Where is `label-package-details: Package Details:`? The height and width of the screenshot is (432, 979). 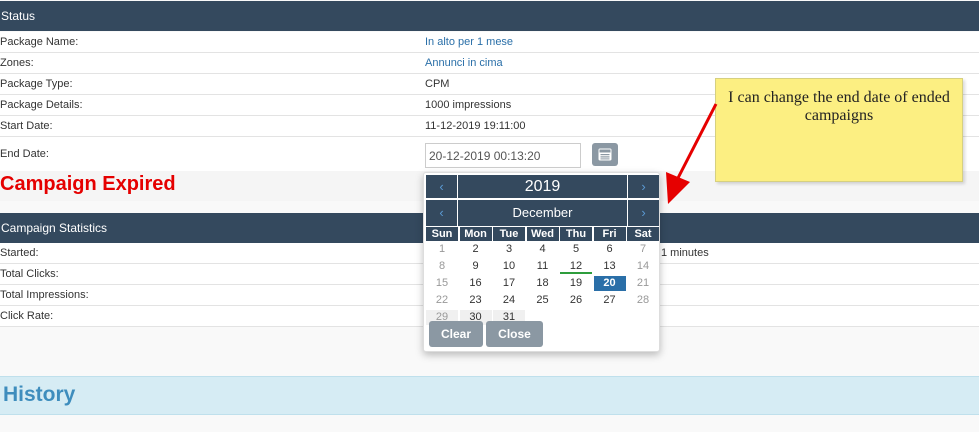 label-package-details: Package Details: is located at coordinates (41, 105).